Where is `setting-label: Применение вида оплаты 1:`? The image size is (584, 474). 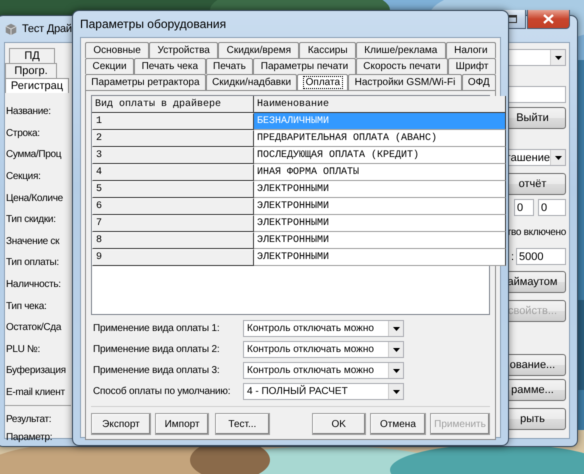 setting-label: Применение вида оплаты 1: is located at coordinates (156, 328).